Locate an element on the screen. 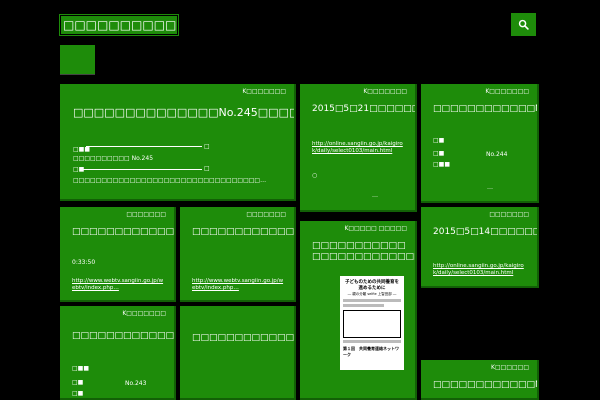 The image size is (600, 400). post-title: □□□□□□□□□□□□2015□5□21□□□□□□□□□□ is located at coordinates (123, 232).